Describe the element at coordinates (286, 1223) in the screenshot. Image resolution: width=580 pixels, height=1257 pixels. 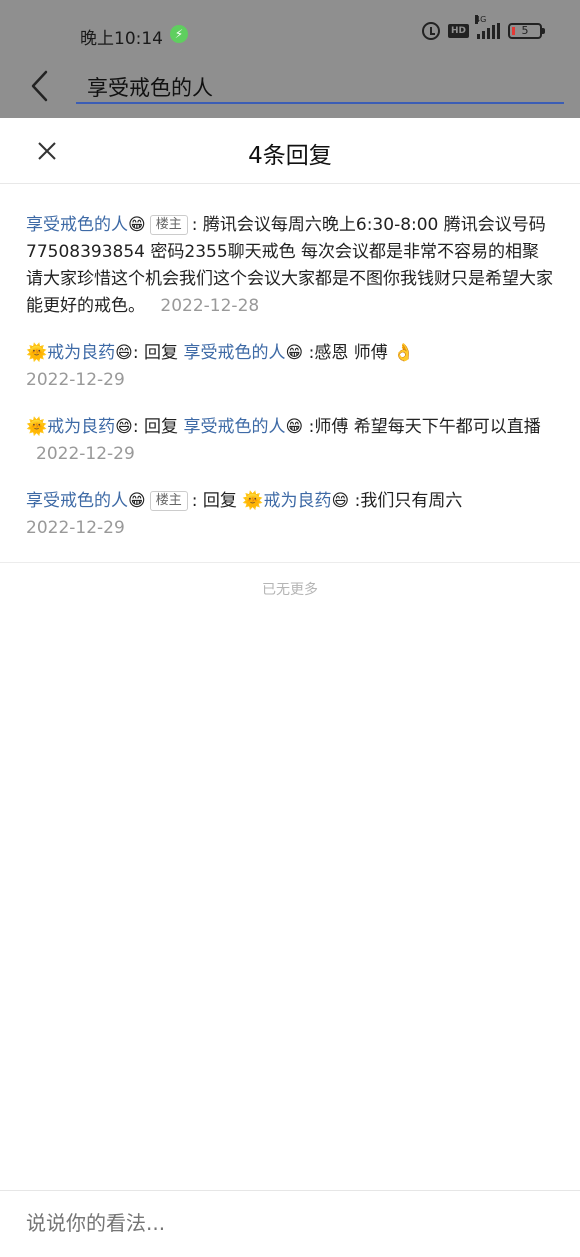
I see `comment-input` at that location.